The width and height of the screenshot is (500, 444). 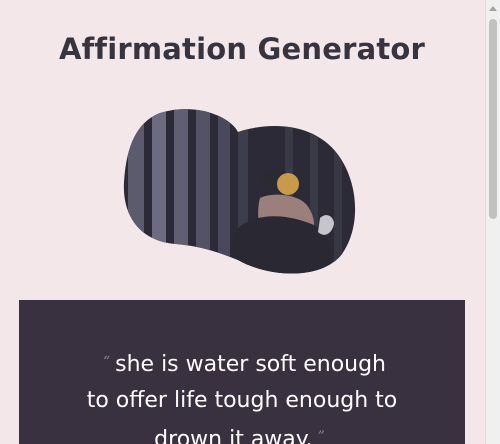 I want to click on scrollbar-thumb, so click(x=493, y=119).